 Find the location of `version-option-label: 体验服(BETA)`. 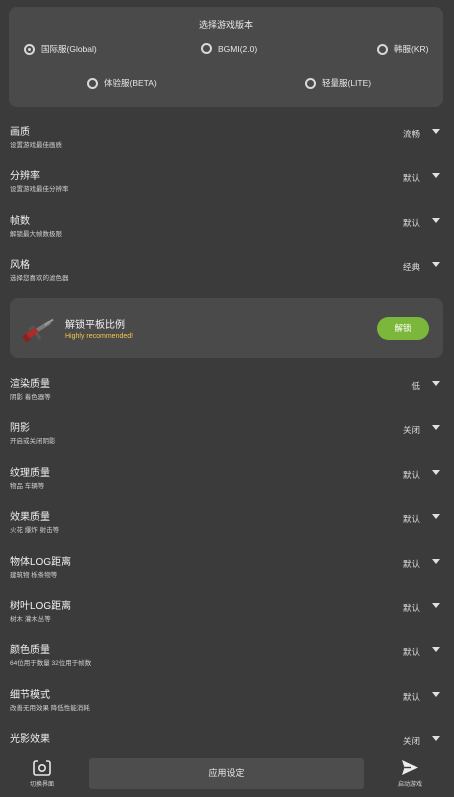

version-option-label: 体验服(BETA) is located at coordinates (130, 83).